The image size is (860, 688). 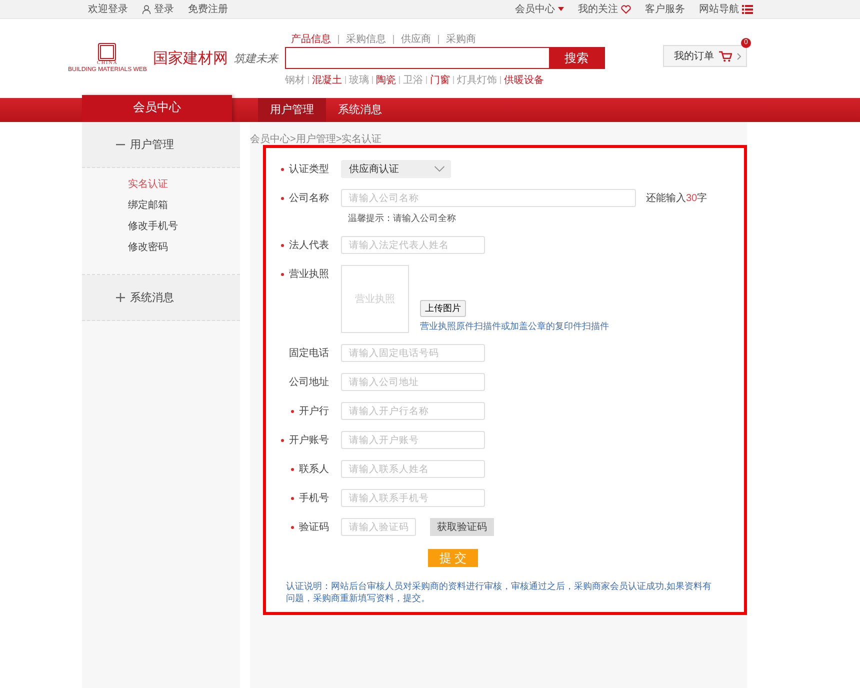 I want to click on field-label: 联系人, so click(x=314, y=469).